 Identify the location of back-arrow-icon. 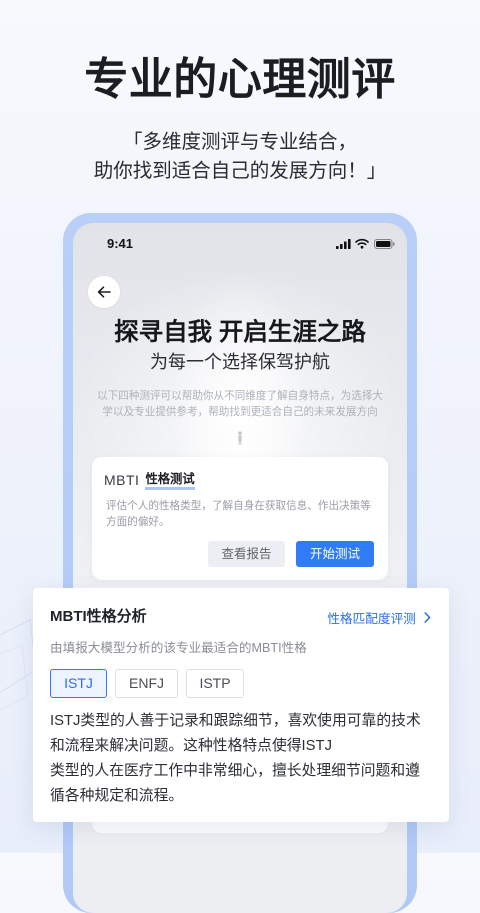
(104, 292).